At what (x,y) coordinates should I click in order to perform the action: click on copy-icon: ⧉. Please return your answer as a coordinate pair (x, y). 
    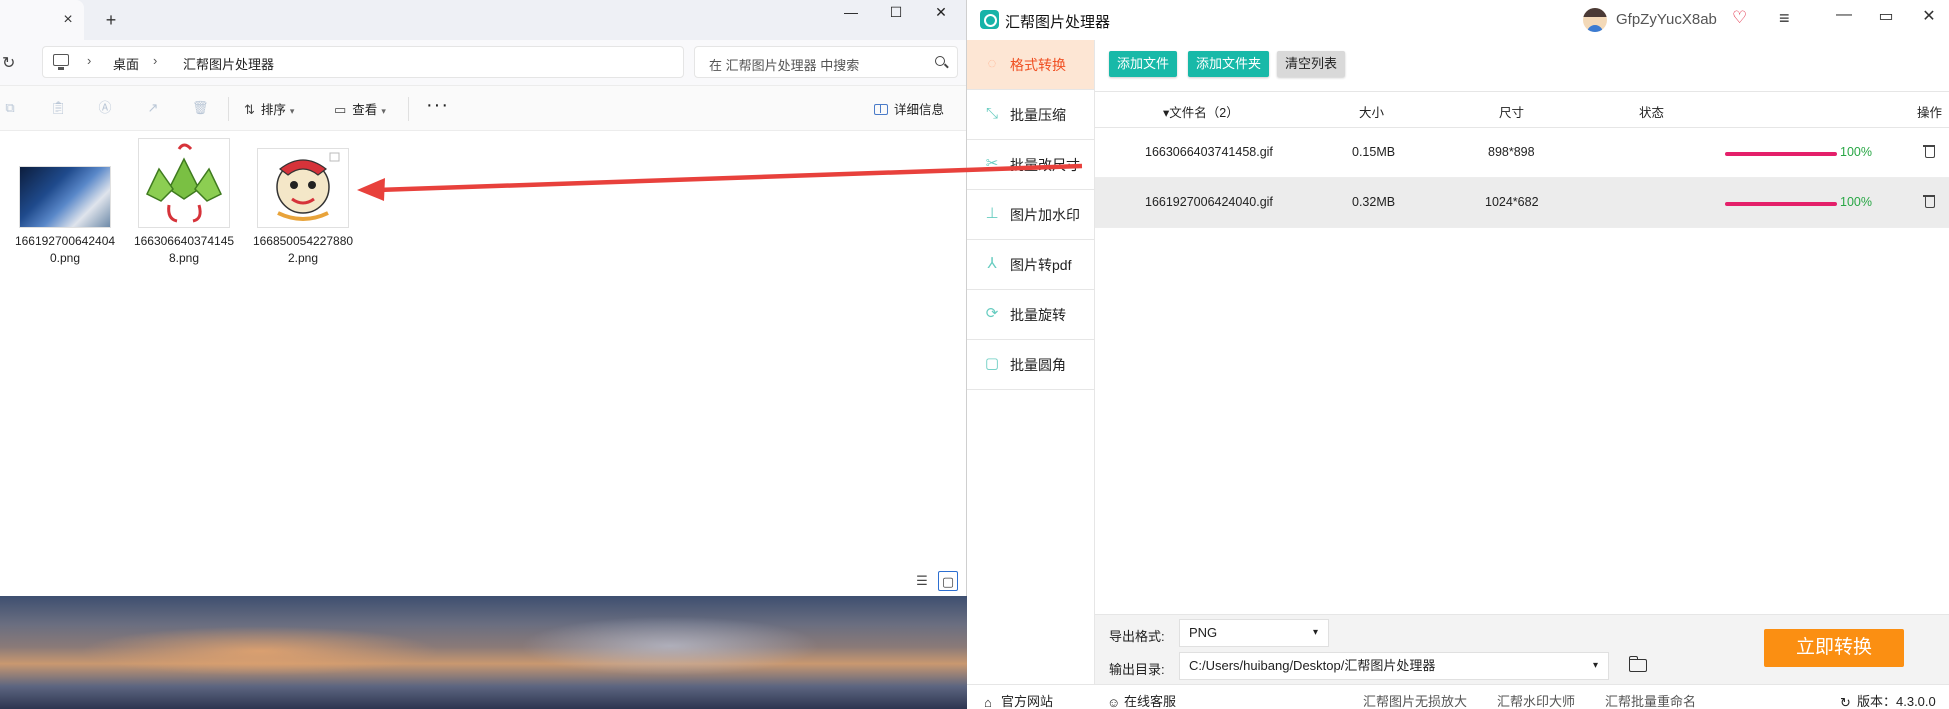
    Looking at the image, I should click on (10, 108).